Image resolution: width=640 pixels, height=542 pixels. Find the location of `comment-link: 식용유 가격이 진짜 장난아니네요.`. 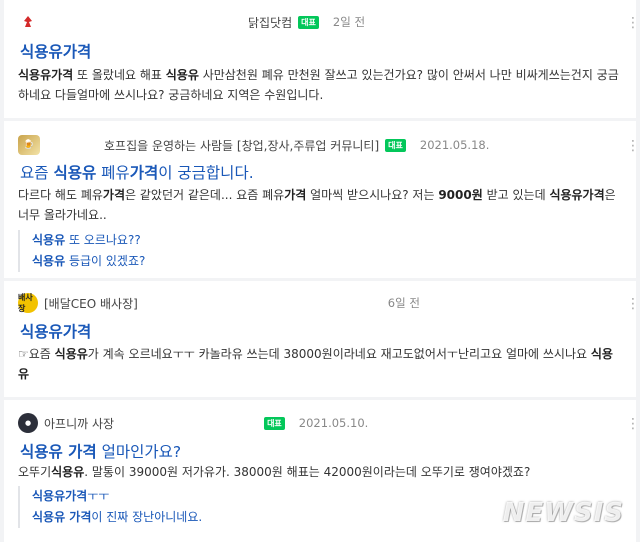

comment-link: 식용유 가격이 진짜 장난아니네요. is located at coordinates (145, 517).